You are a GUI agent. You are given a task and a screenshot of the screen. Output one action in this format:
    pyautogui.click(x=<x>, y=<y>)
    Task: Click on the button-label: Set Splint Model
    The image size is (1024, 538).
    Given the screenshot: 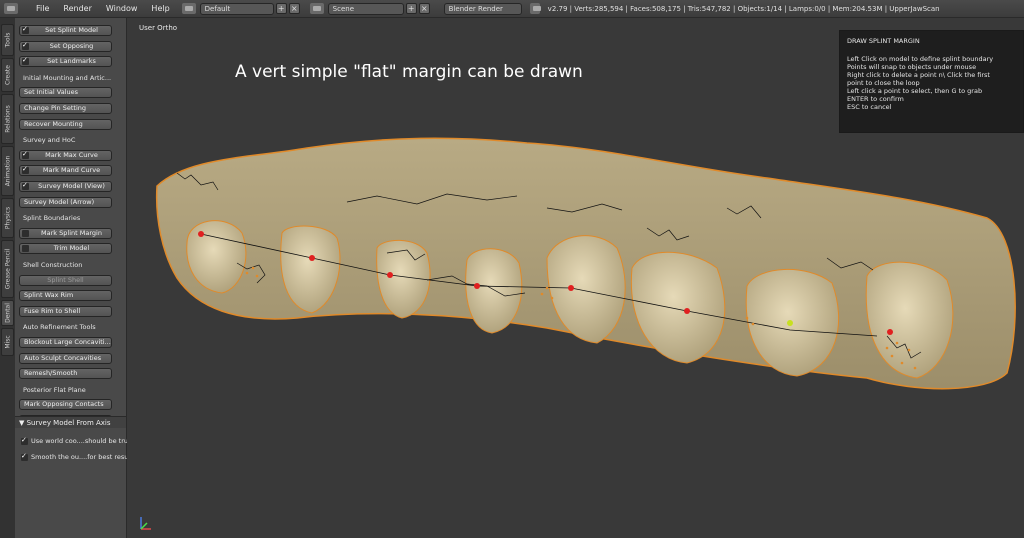 What is the action you would take?
    pyautogui.click(x=71, y=30)
    